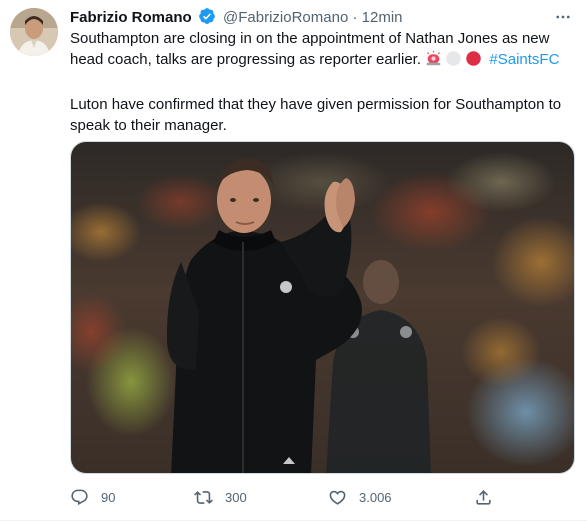 The width and height of the screenshot is (587, 521). Describe the element at coordinates (108, 497) in the screenshot. I see `reply-count: 90` at that location.